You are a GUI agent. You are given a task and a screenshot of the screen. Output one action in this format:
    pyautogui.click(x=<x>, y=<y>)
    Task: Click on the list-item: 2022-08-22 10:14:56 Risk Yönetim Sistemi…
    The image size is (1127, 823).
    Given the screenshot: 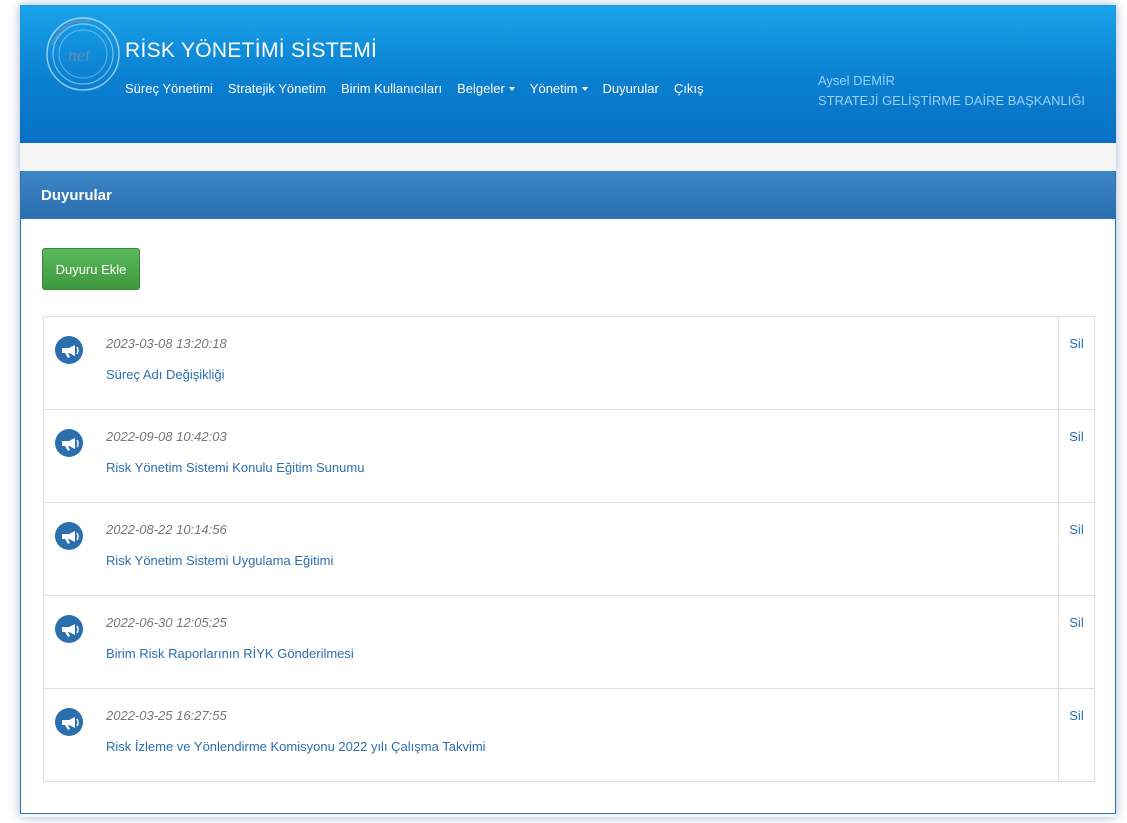 What is the action you would take?
    pyautogui.click(x=569, y=549)
    